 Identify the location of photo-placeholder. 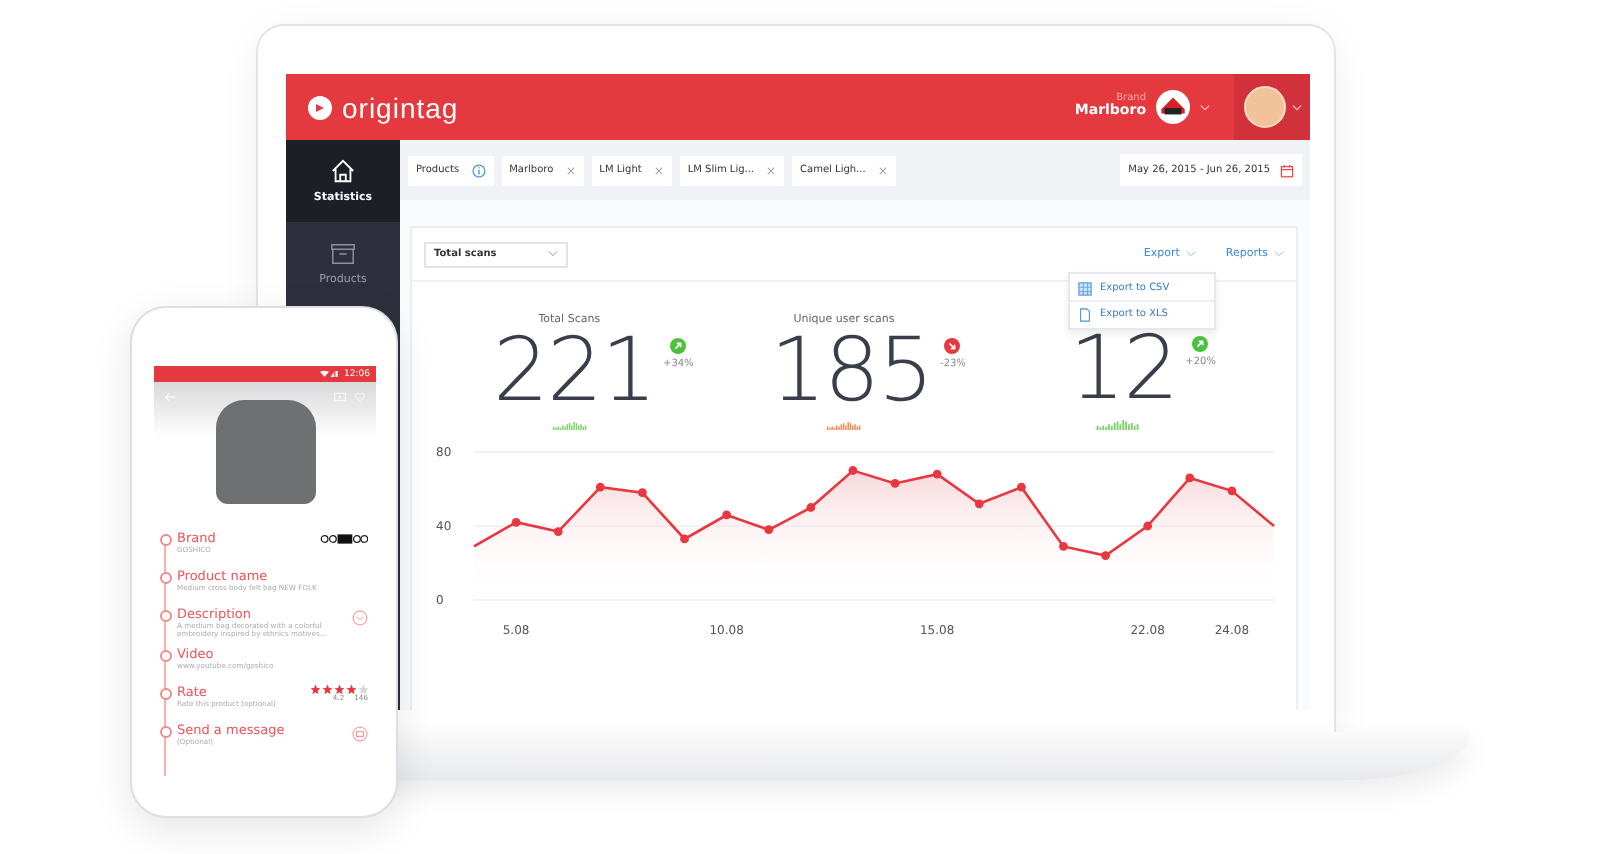
(265, 452).